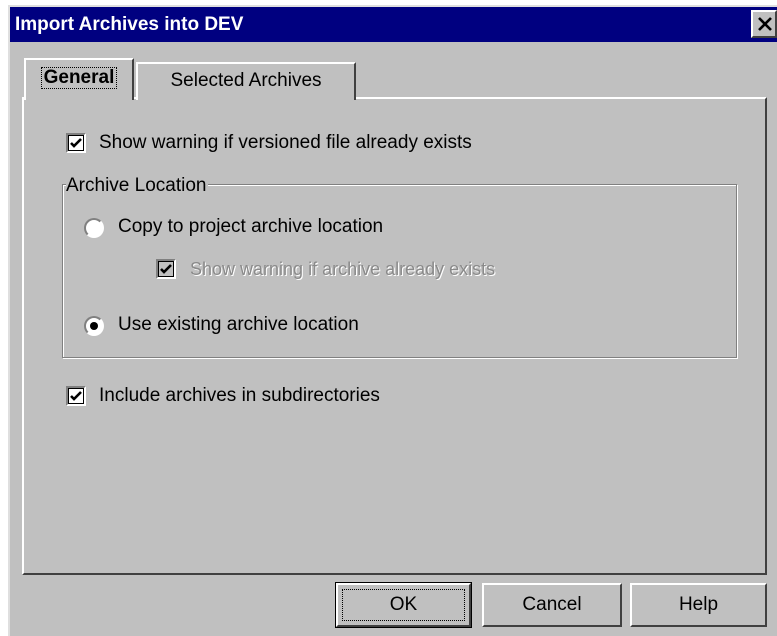  I want to click on help-button: Help, so click(698, 605).